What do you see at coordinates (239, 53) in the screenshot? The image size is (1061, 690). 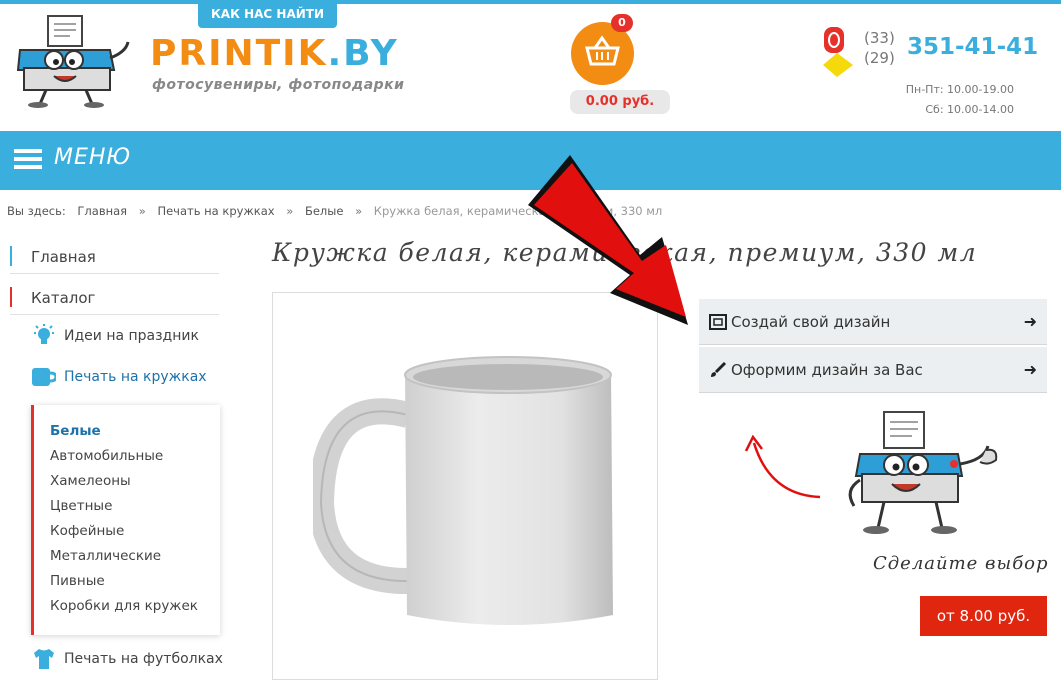 I see `logo-main: PRINTIK` at bounding box center [239, 53].